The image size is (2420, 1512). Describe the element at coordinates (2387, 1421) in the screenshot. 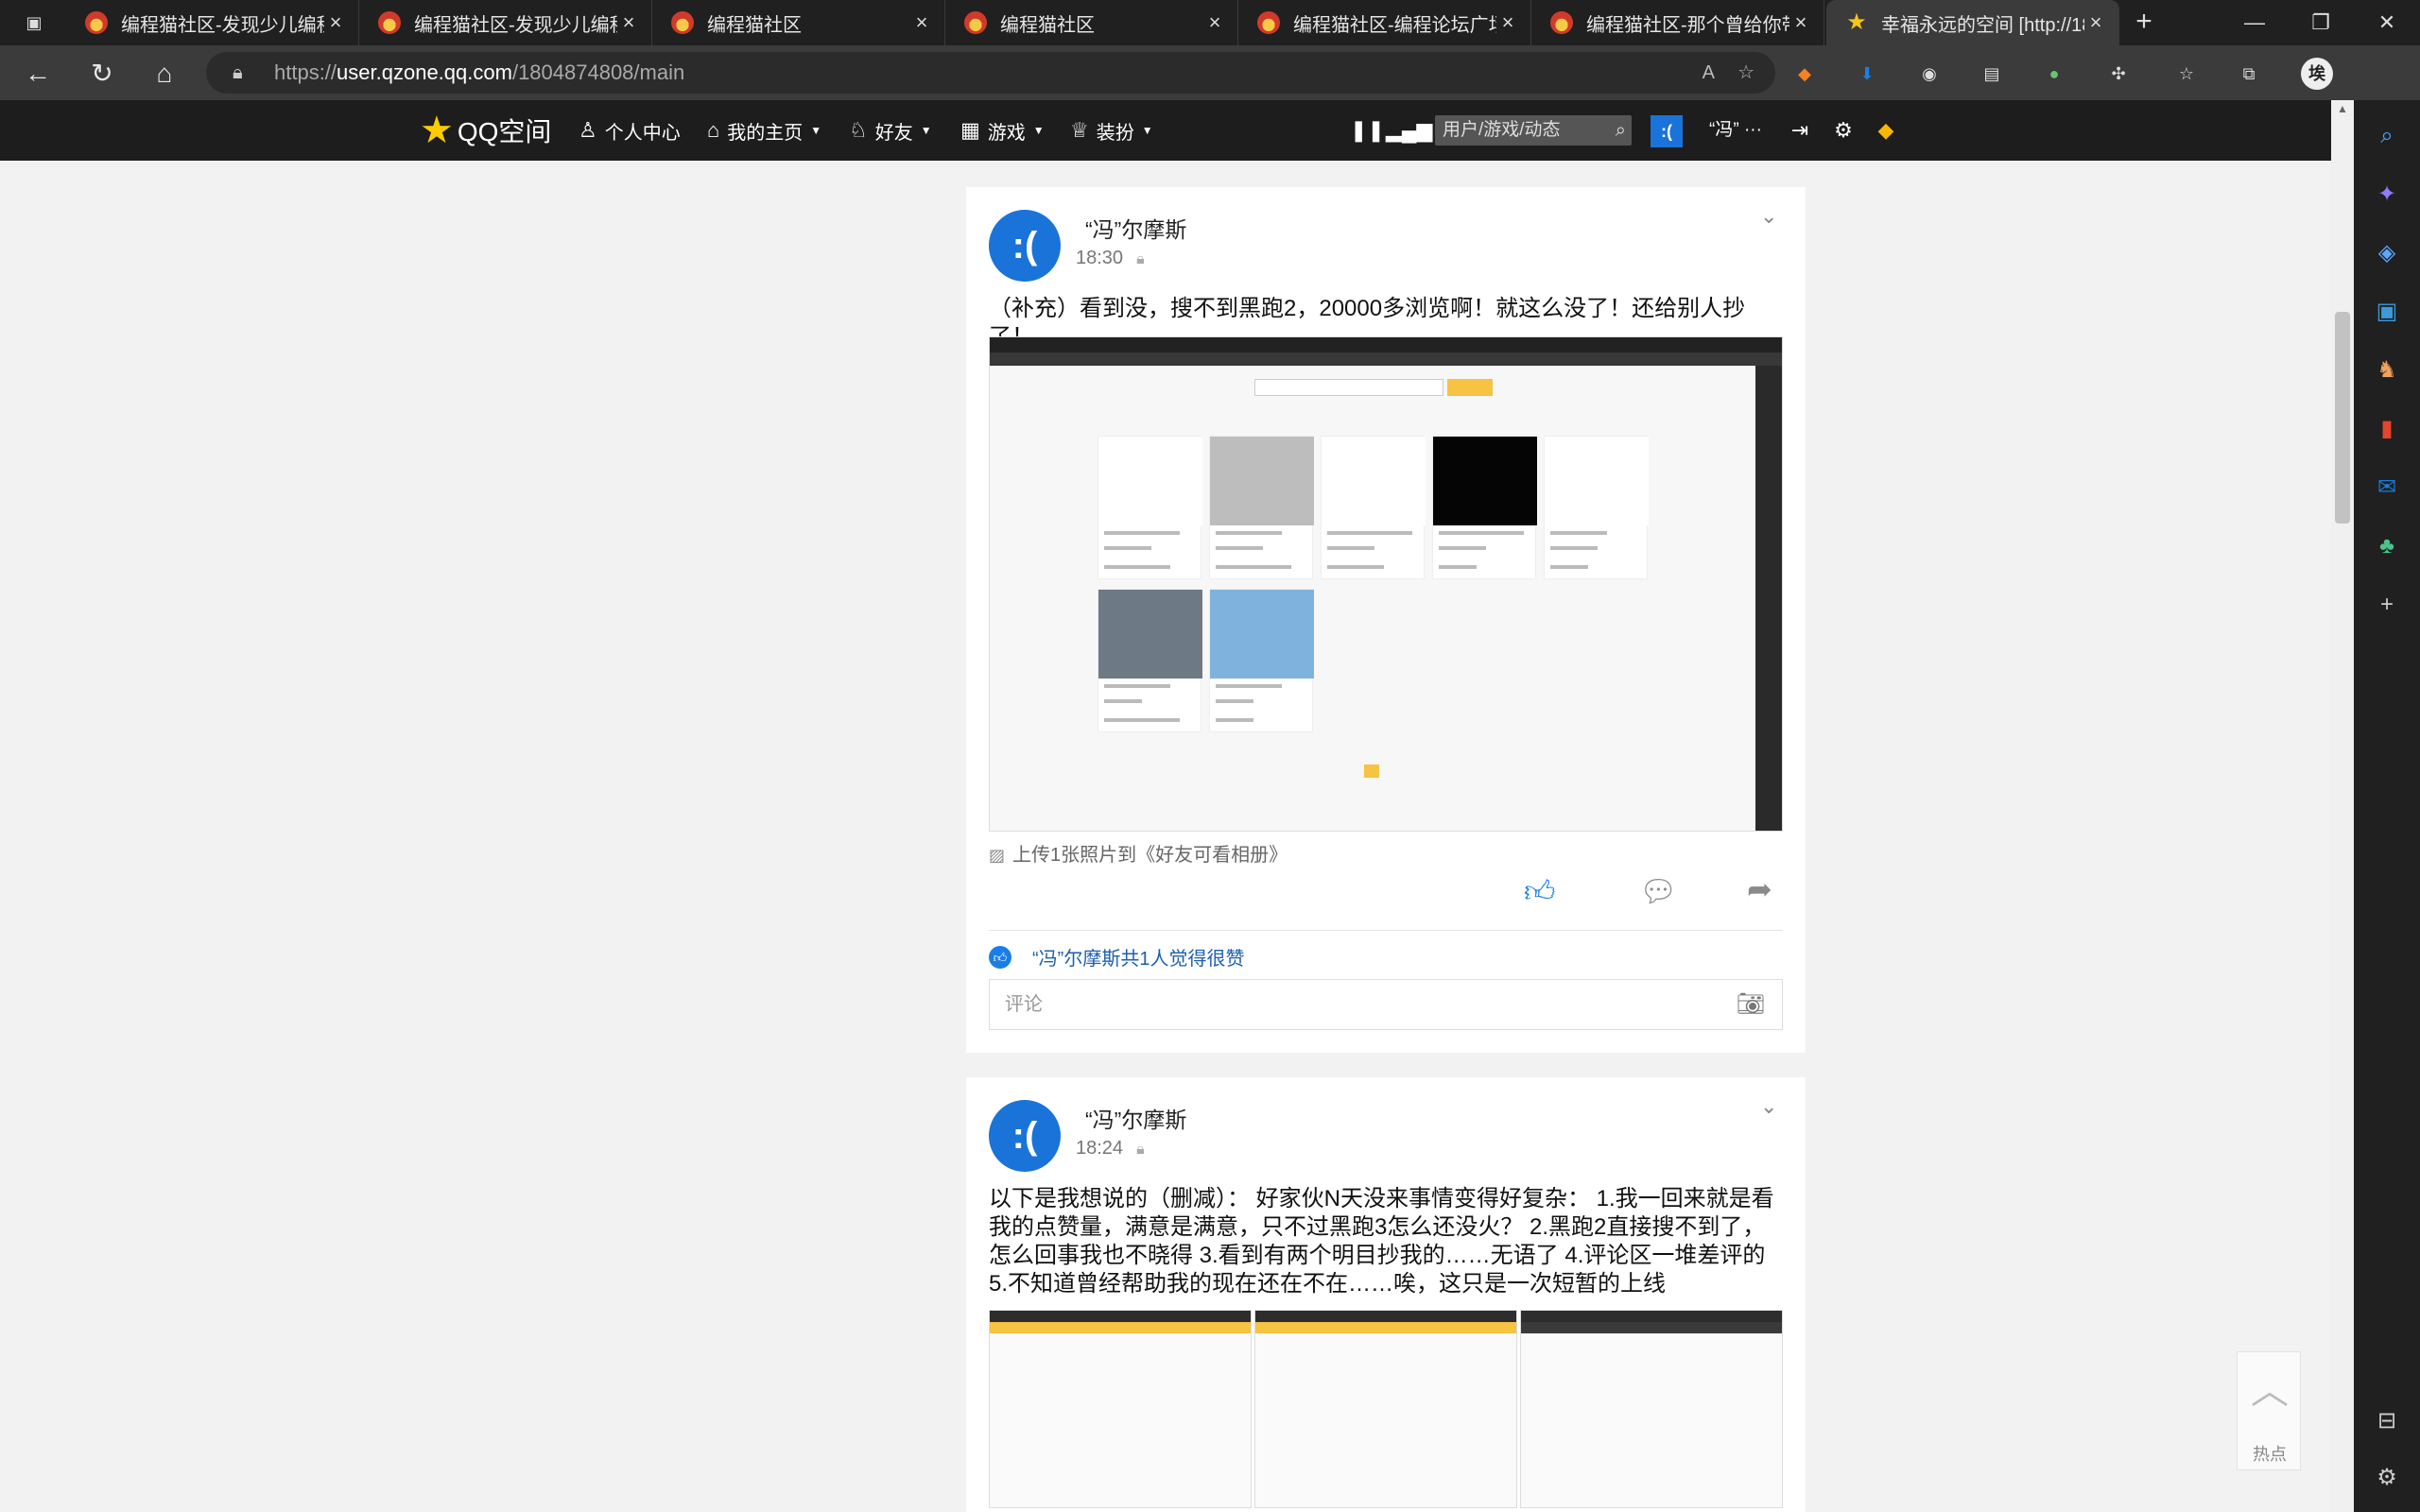

I see `sidebar-toggle-icon: ⊟` at that location.